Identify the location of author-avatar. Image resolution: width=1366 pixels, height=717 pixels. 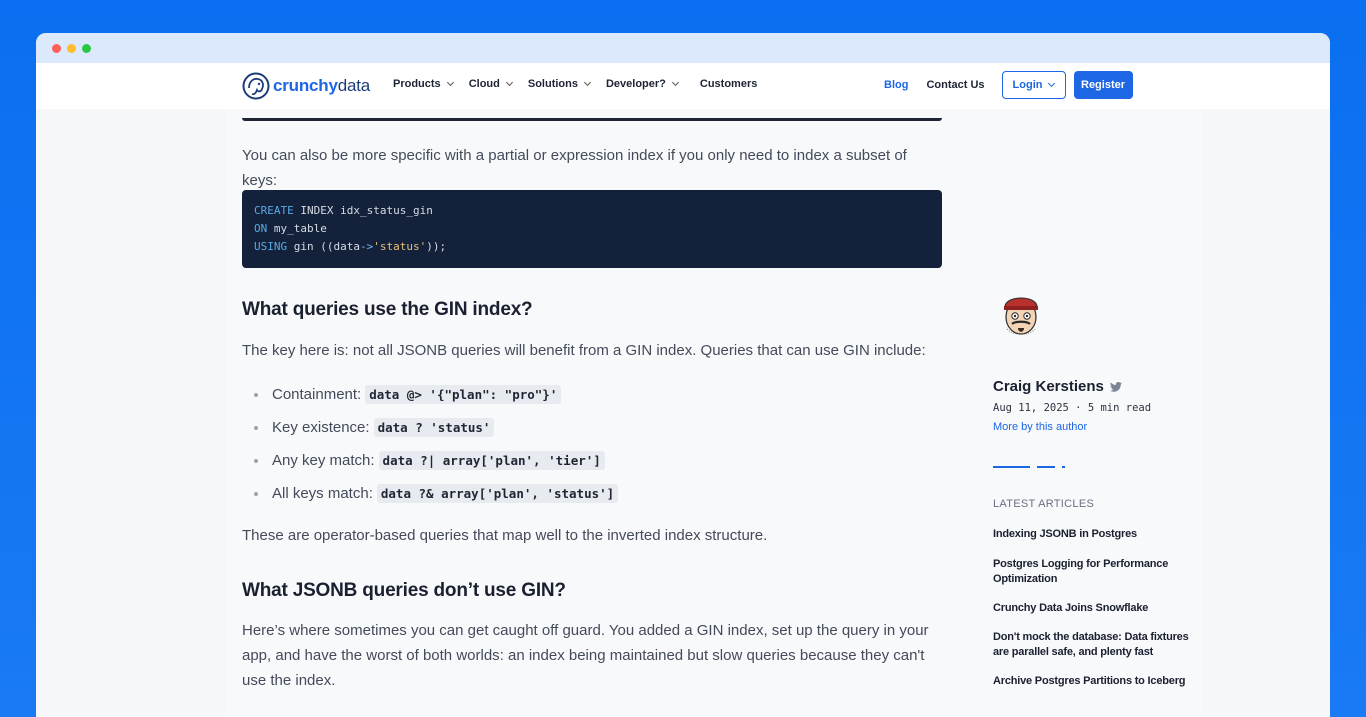
(1021, 313).